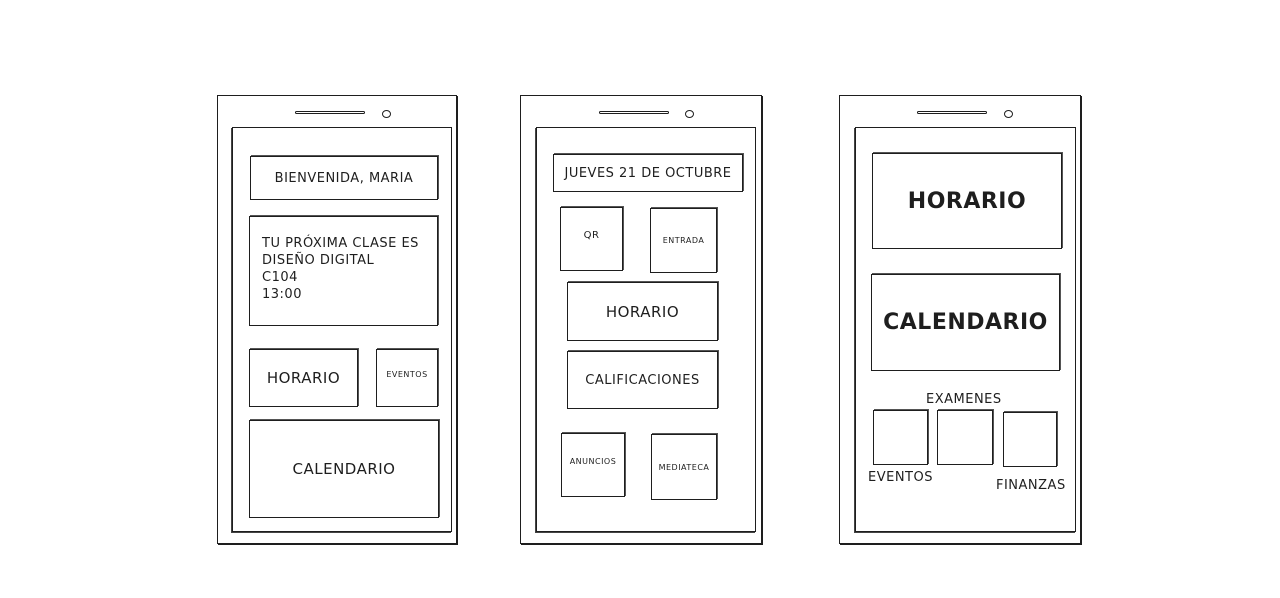 This screenshot has width=1280, height=598. I want to click on eventos-tile, so click(900, 437).